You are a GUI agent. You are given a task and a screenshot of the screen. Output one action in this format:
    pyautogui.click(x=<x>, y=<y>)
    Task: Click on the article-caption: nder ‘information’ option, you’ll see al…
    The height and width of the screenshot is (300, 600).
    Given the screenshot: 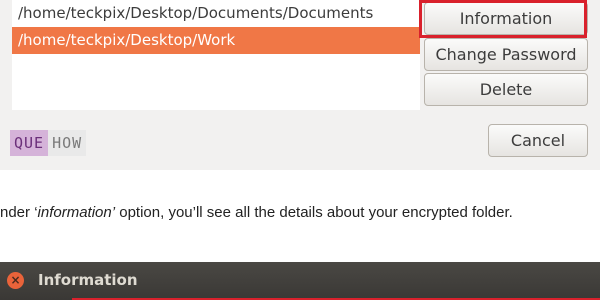 What is the action you would take?
    pyautogui.click(x=300, y=212)
    